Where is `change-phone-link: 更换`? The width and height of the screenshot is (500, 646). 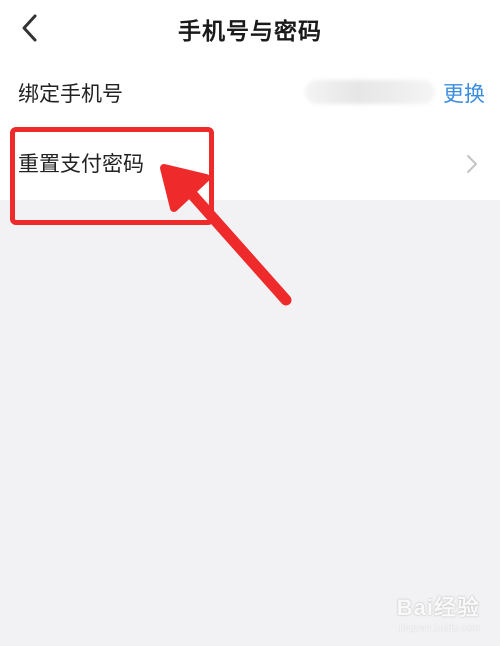 change-phone-link: 更换 is located at coordinates (464, 93).